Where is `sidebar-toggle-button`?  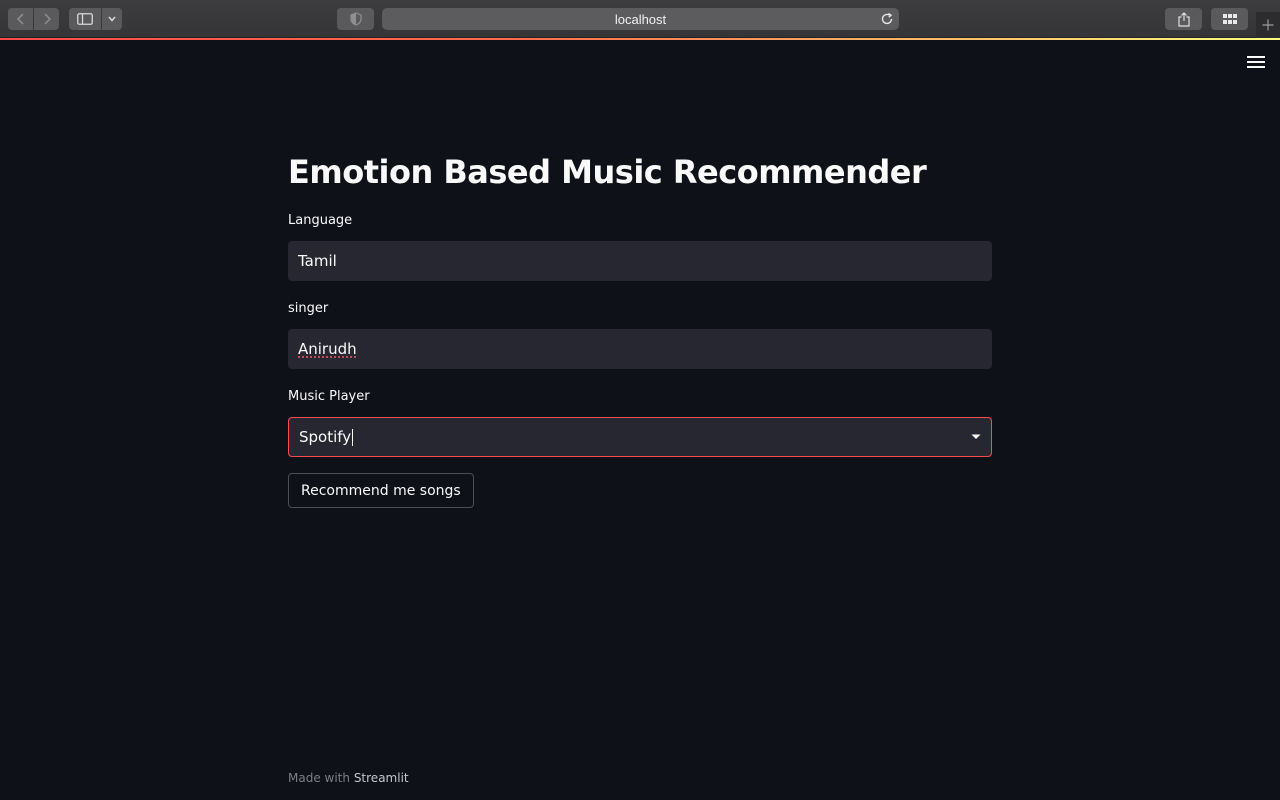
sidebar-toggle-button is located at coordinates (85, 19).